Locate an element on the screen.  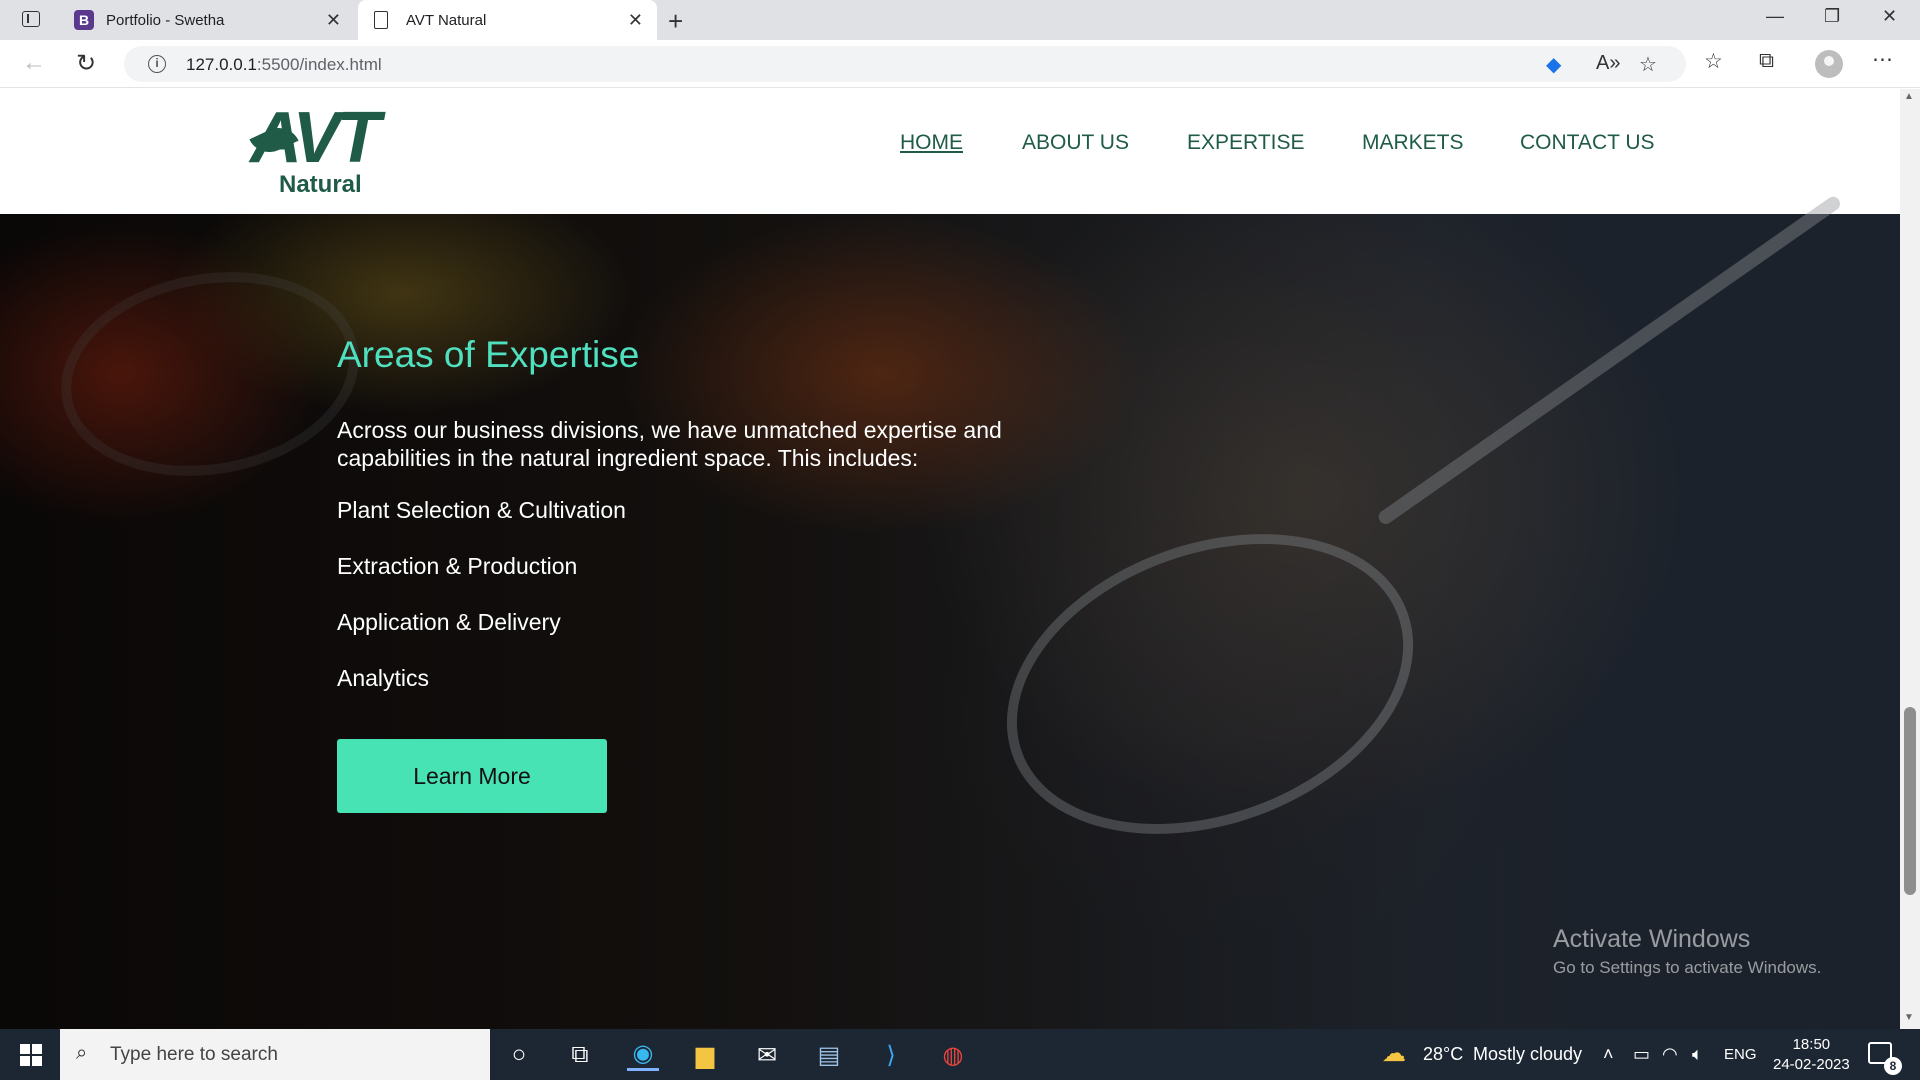
vscode-icon: ⟩ is located at coordinates (891, 1055).